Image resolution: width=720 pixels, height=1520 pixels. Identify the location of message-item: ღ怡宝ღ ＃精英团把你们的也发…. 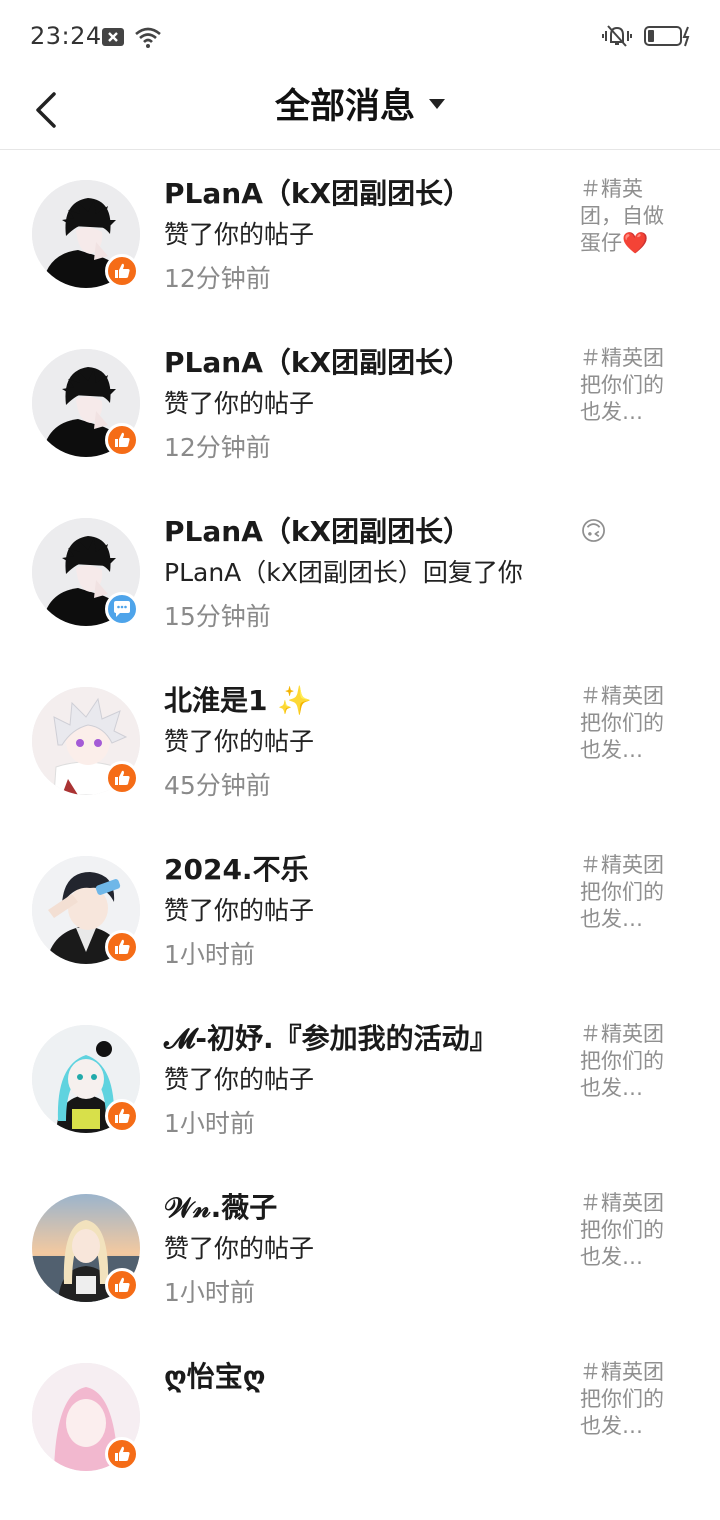
(360, 1426).